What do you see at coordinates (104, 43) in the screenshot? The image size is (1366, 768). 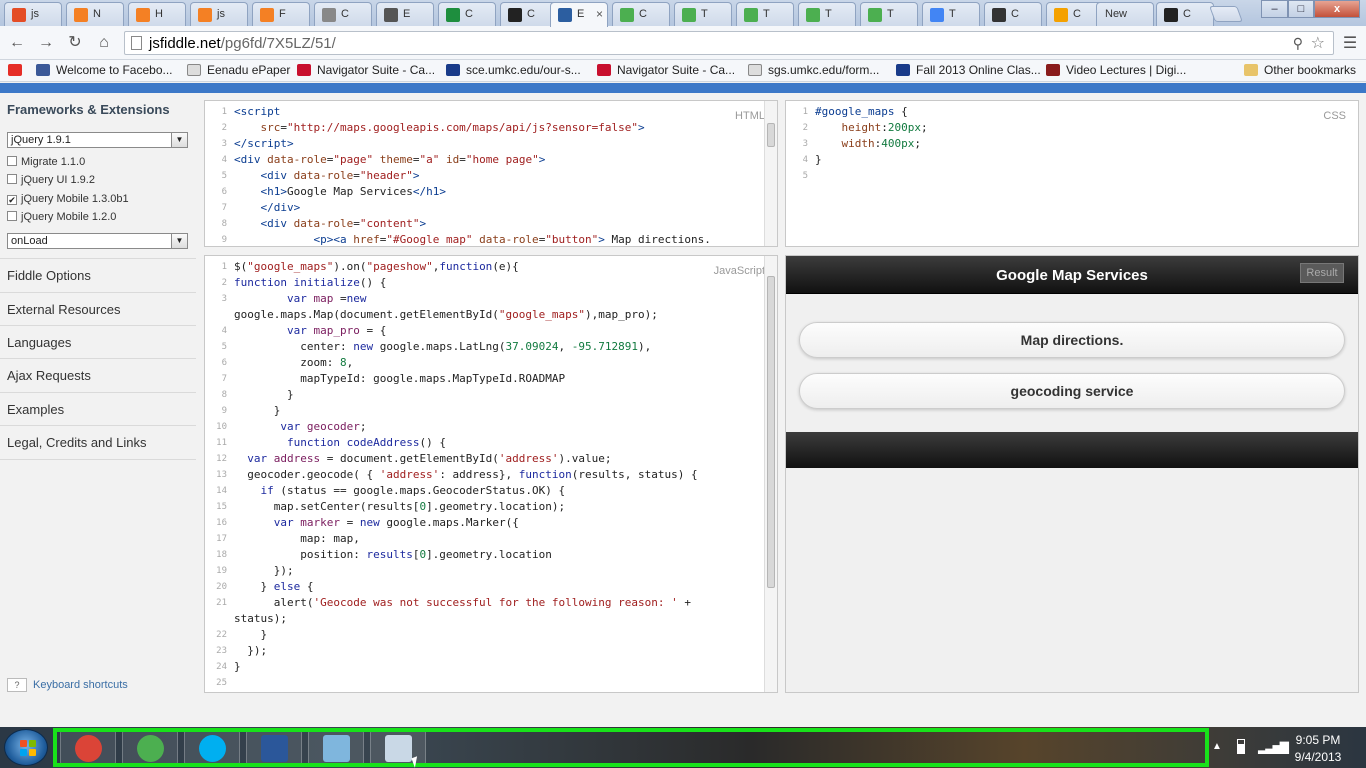 I see `home-icon: ⌂` at bounding box center [104, 43].